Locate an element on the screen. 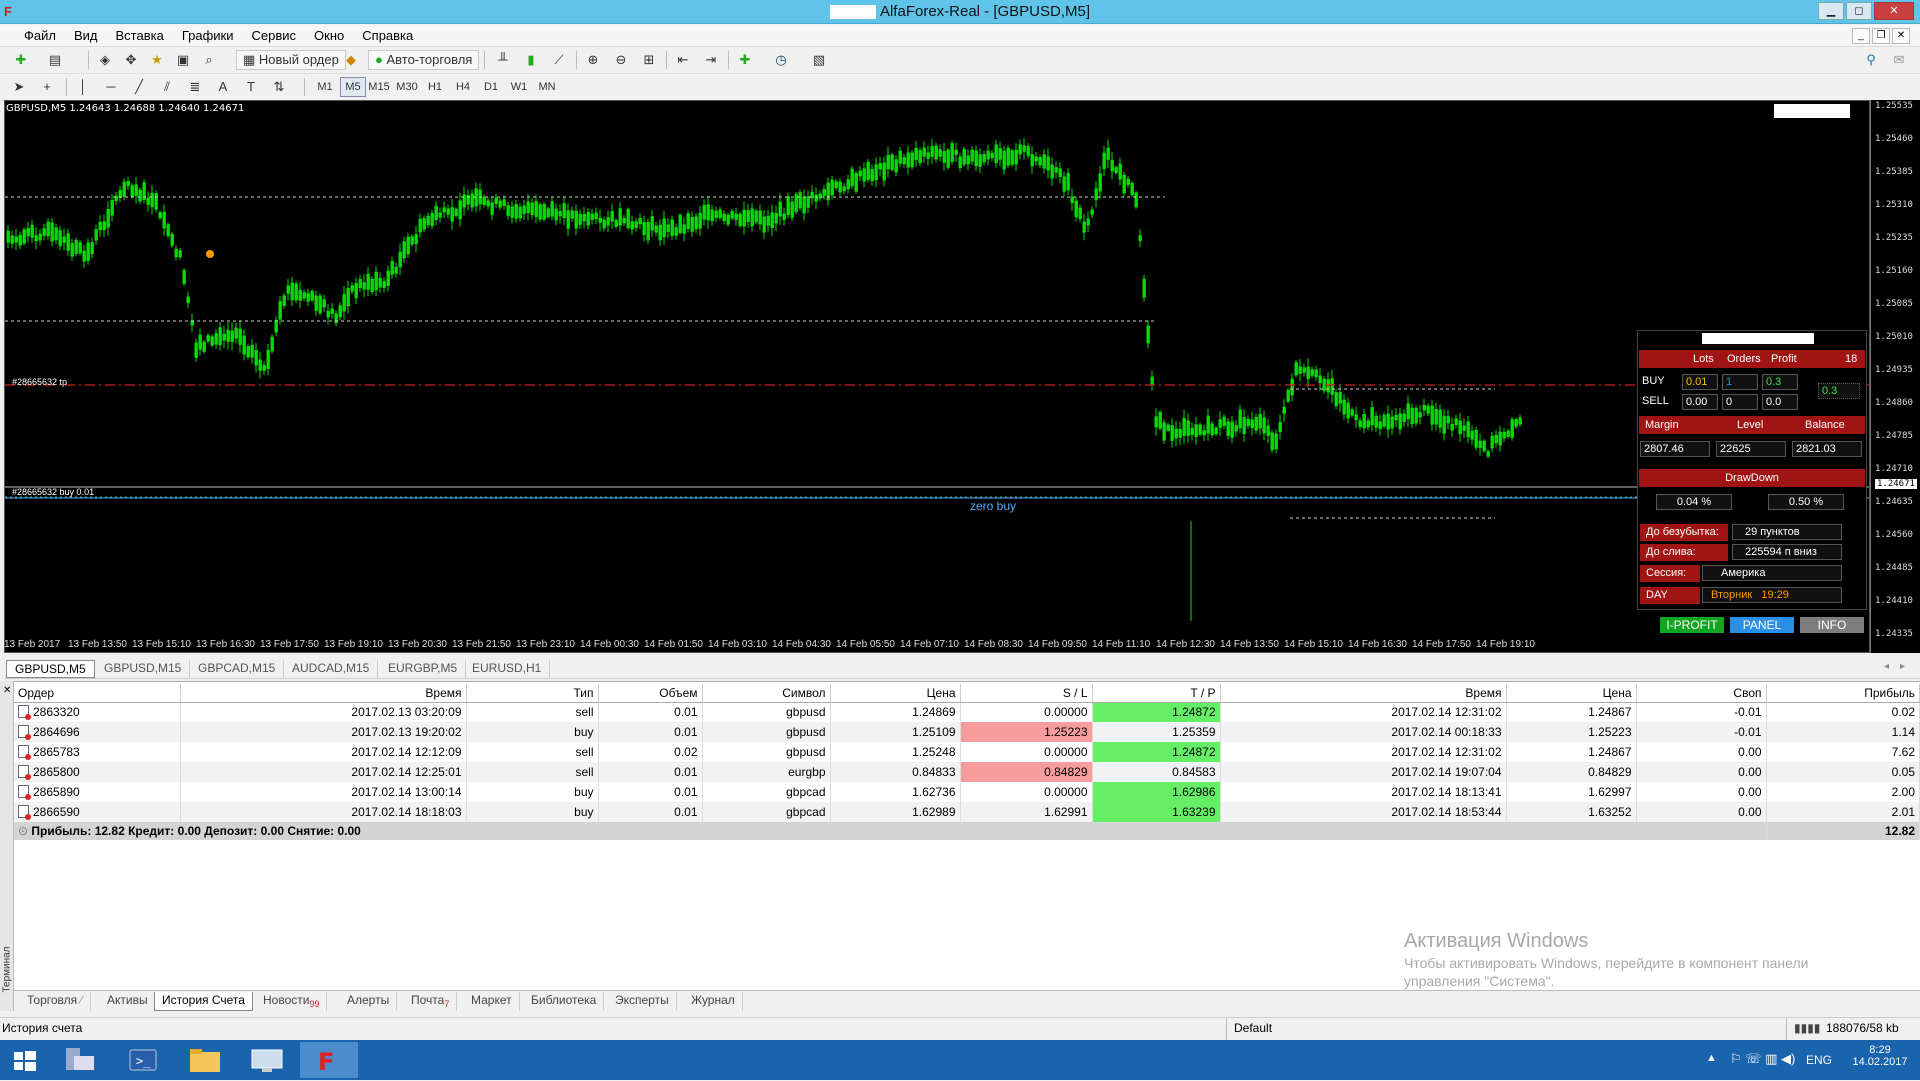 The height and width of the screenshot is (1081, 1920). tab-alerts: Алерты is located at coordinates (369, 1001).